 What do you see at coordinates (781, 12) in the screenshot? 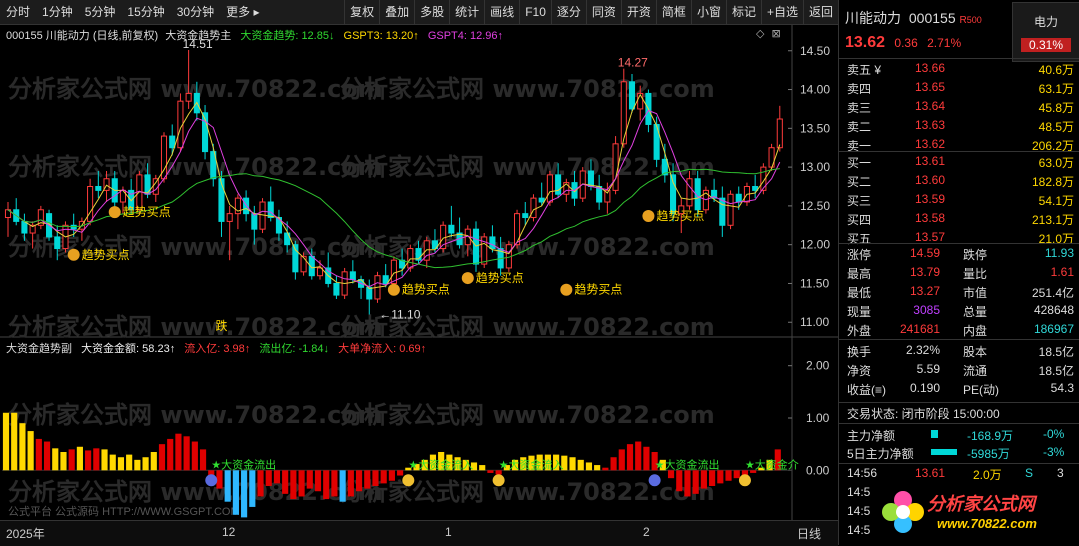
I see `toolbar-button-12: +自选` at bounding box center [781, 12].